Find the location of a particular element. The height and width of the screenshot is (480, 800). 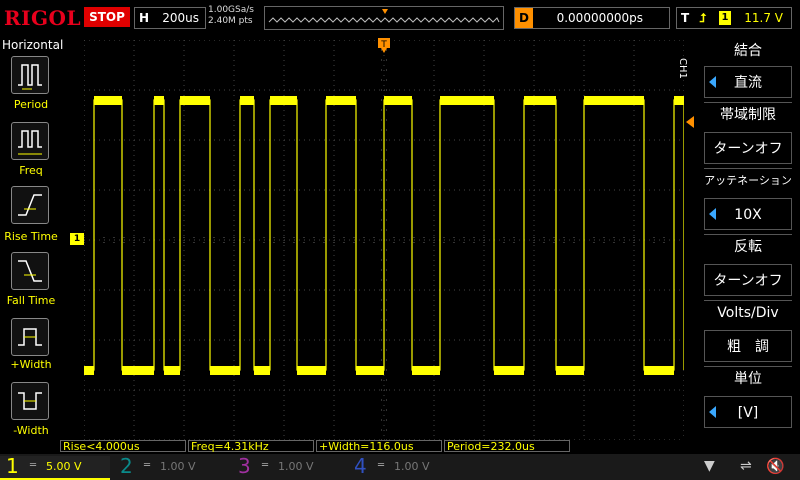

invert-value: ターンオフ is located at coordinates (748, 281).